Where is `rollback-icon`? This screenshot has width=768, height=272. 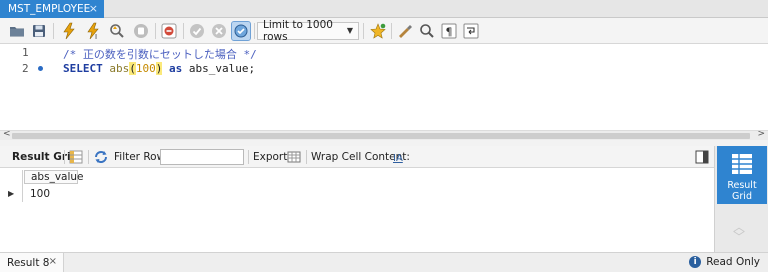 rollback-icon is located at coordinates (219, 31).